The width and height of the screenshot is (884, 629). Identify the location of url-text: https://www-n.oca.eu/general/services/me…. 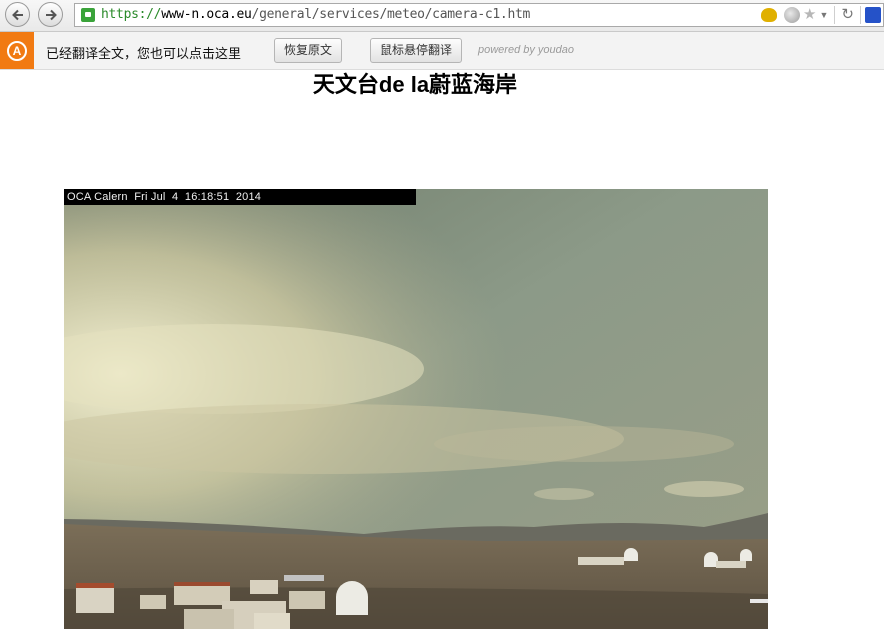
(315, 14).